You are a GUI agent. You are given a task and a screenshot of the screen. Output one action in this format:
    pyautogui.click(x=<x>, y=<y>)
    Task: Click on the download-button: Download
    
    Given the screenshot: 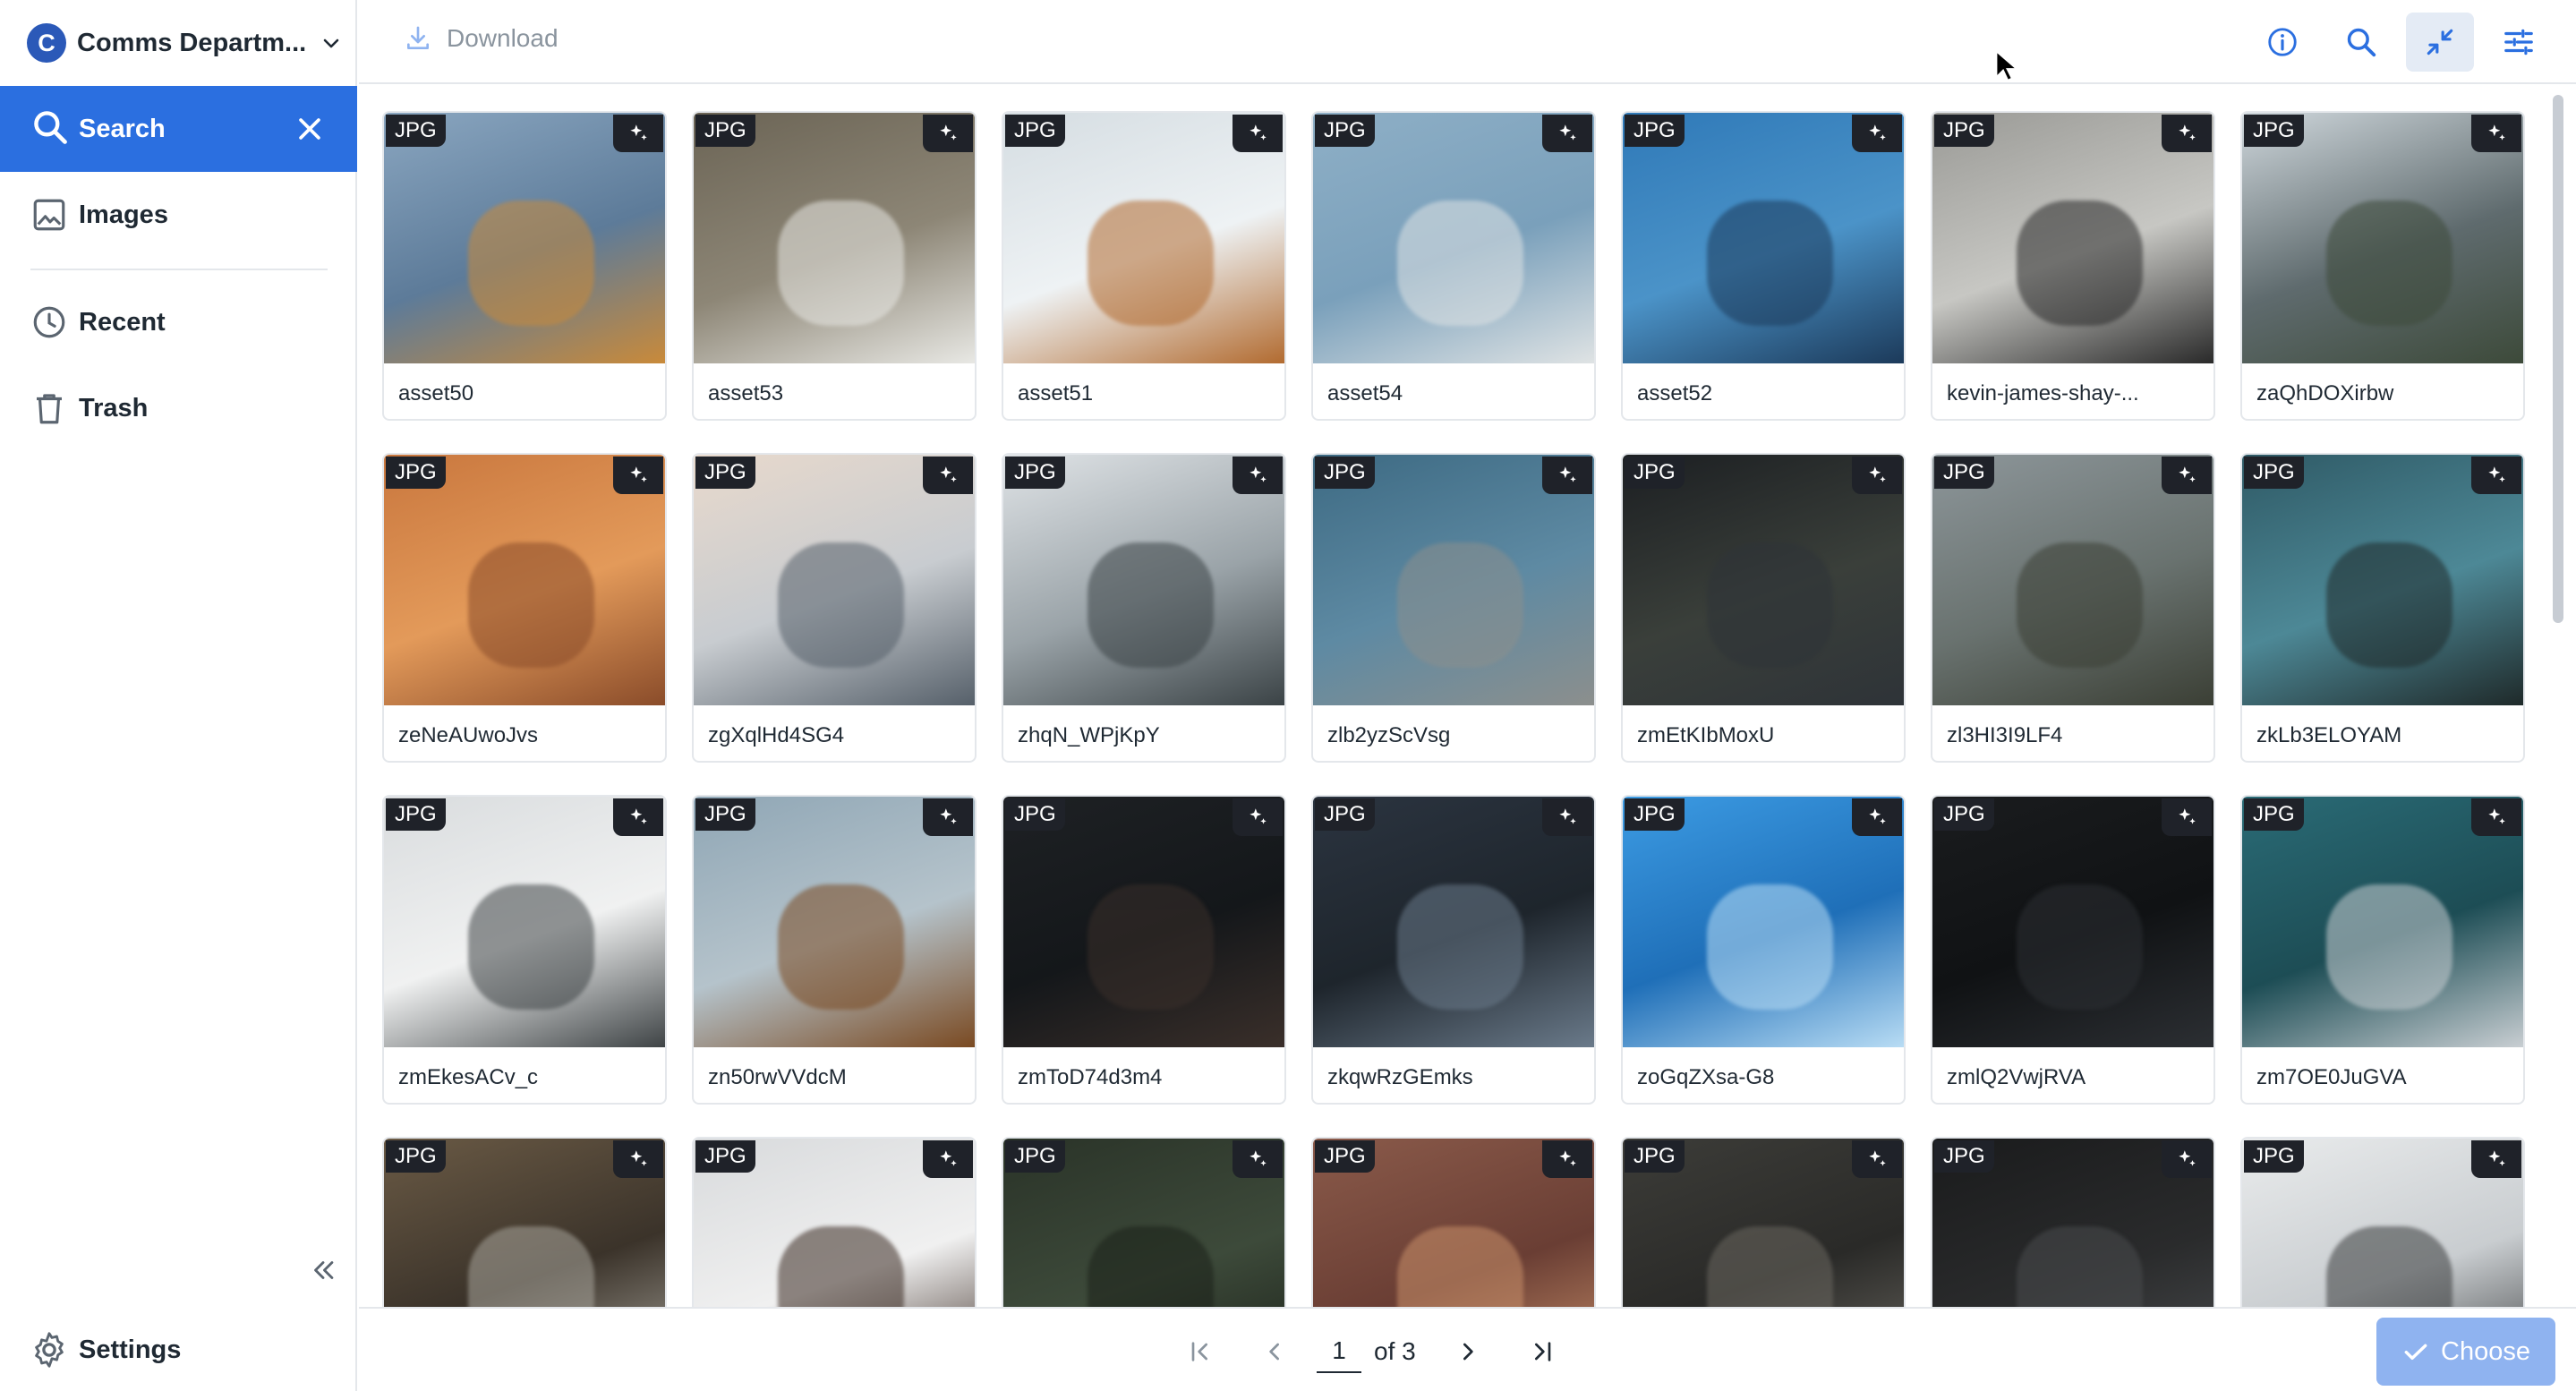 What is the action you would take?
    pyautogui.click(x=481, y=38)
    